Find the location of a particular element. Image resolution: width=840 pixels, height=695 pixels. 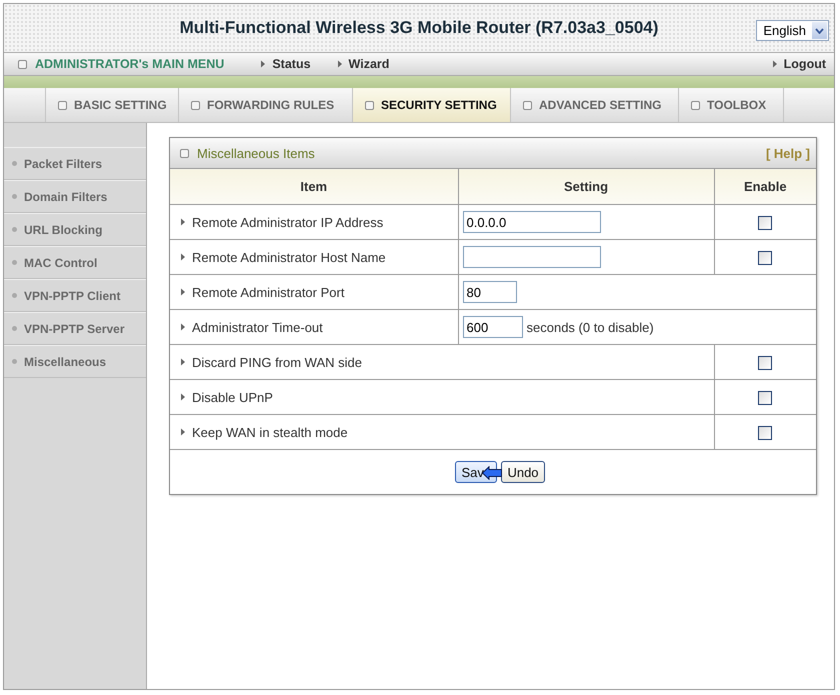

column-header: Enable is located at coordinates (765, 186).